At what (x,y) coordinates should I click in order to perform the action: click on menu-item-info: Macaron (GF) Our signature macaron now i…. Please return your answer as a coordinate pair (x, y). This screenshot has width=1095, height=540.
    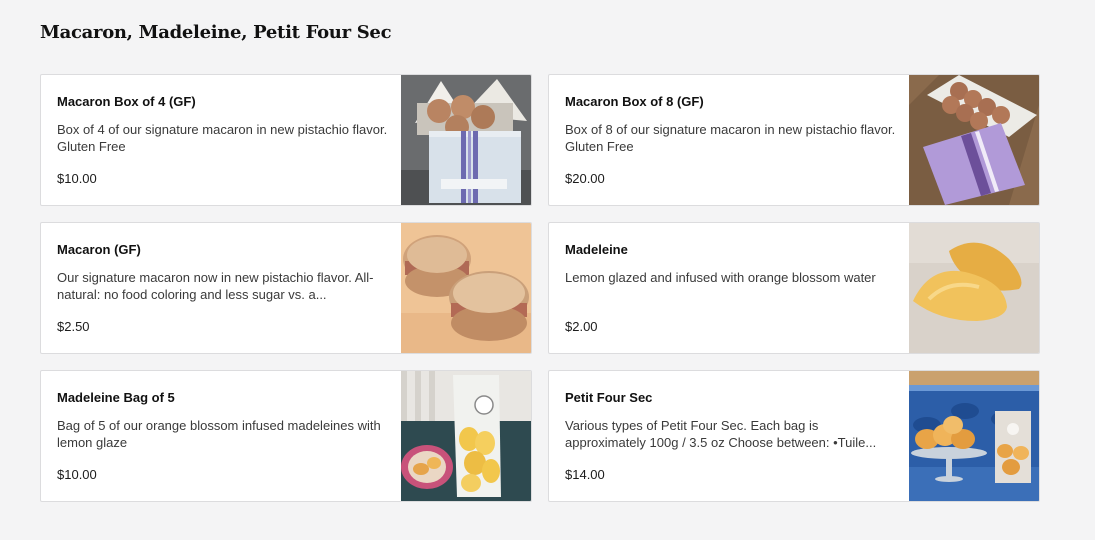
    Looking at the image, I should click on (225, 288).